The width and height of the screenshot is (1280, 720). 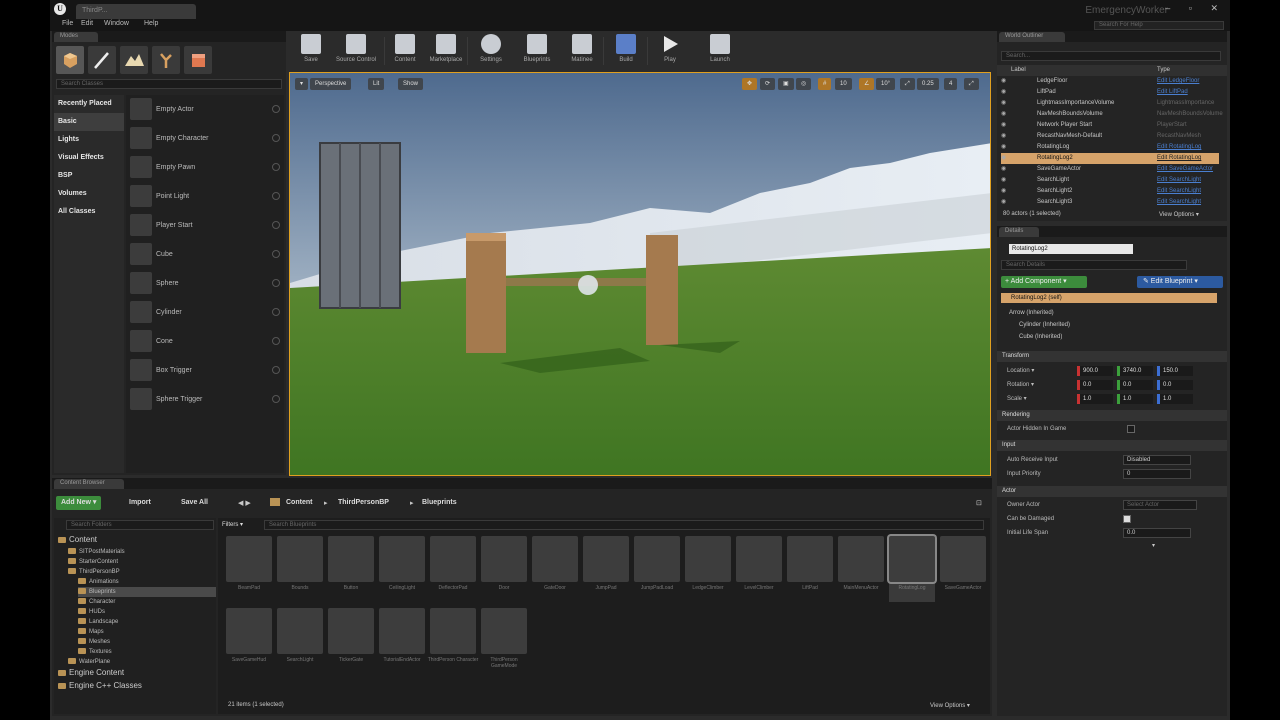 What do you see at coordinates (300, 641) in the screenshot?
I see `asset-searchlight: SearchLight` at bounding box center [300, 641].